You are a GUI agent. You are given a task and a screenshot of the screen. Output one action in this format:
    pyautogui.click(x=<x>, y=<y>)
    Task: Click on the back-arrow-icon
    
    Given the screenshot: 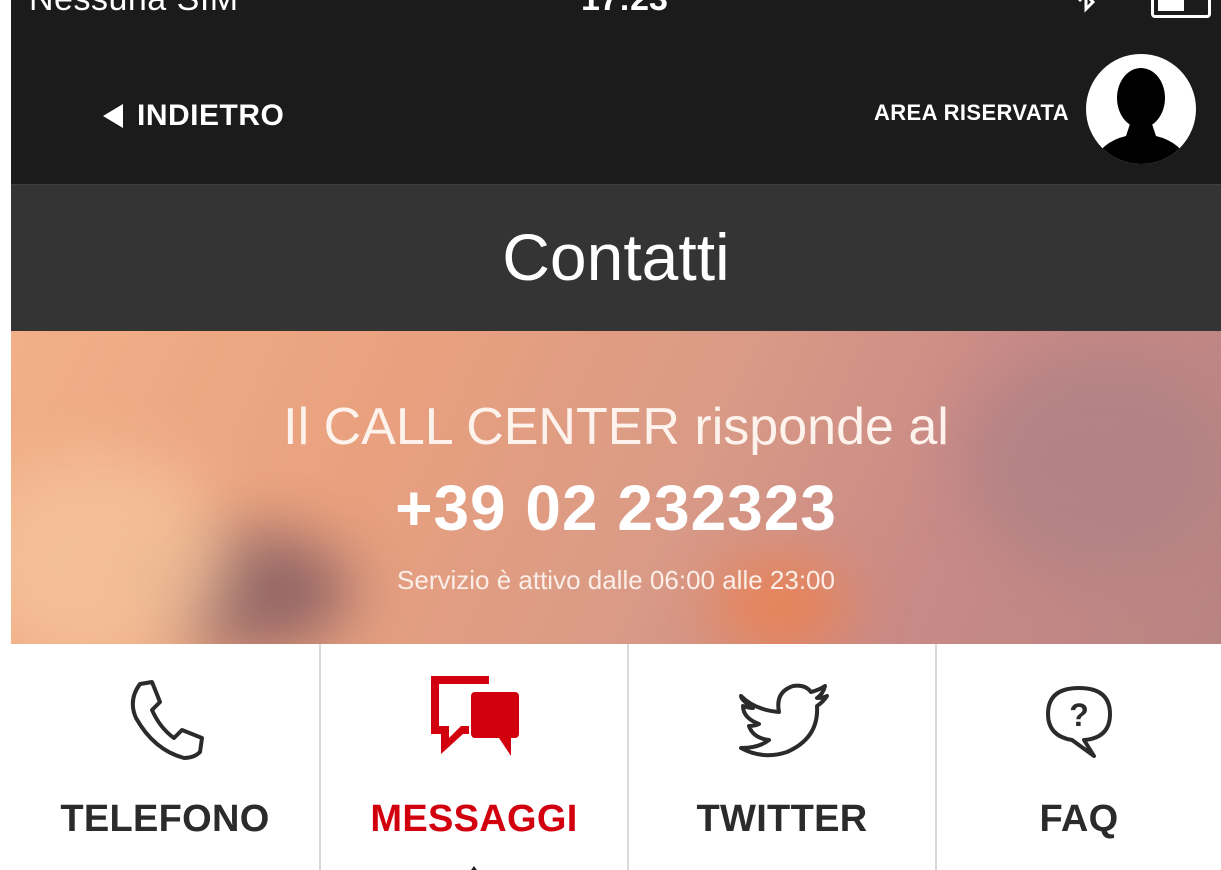 What is the action you would take?
    pyautogui.click(x=113, y=116)
    